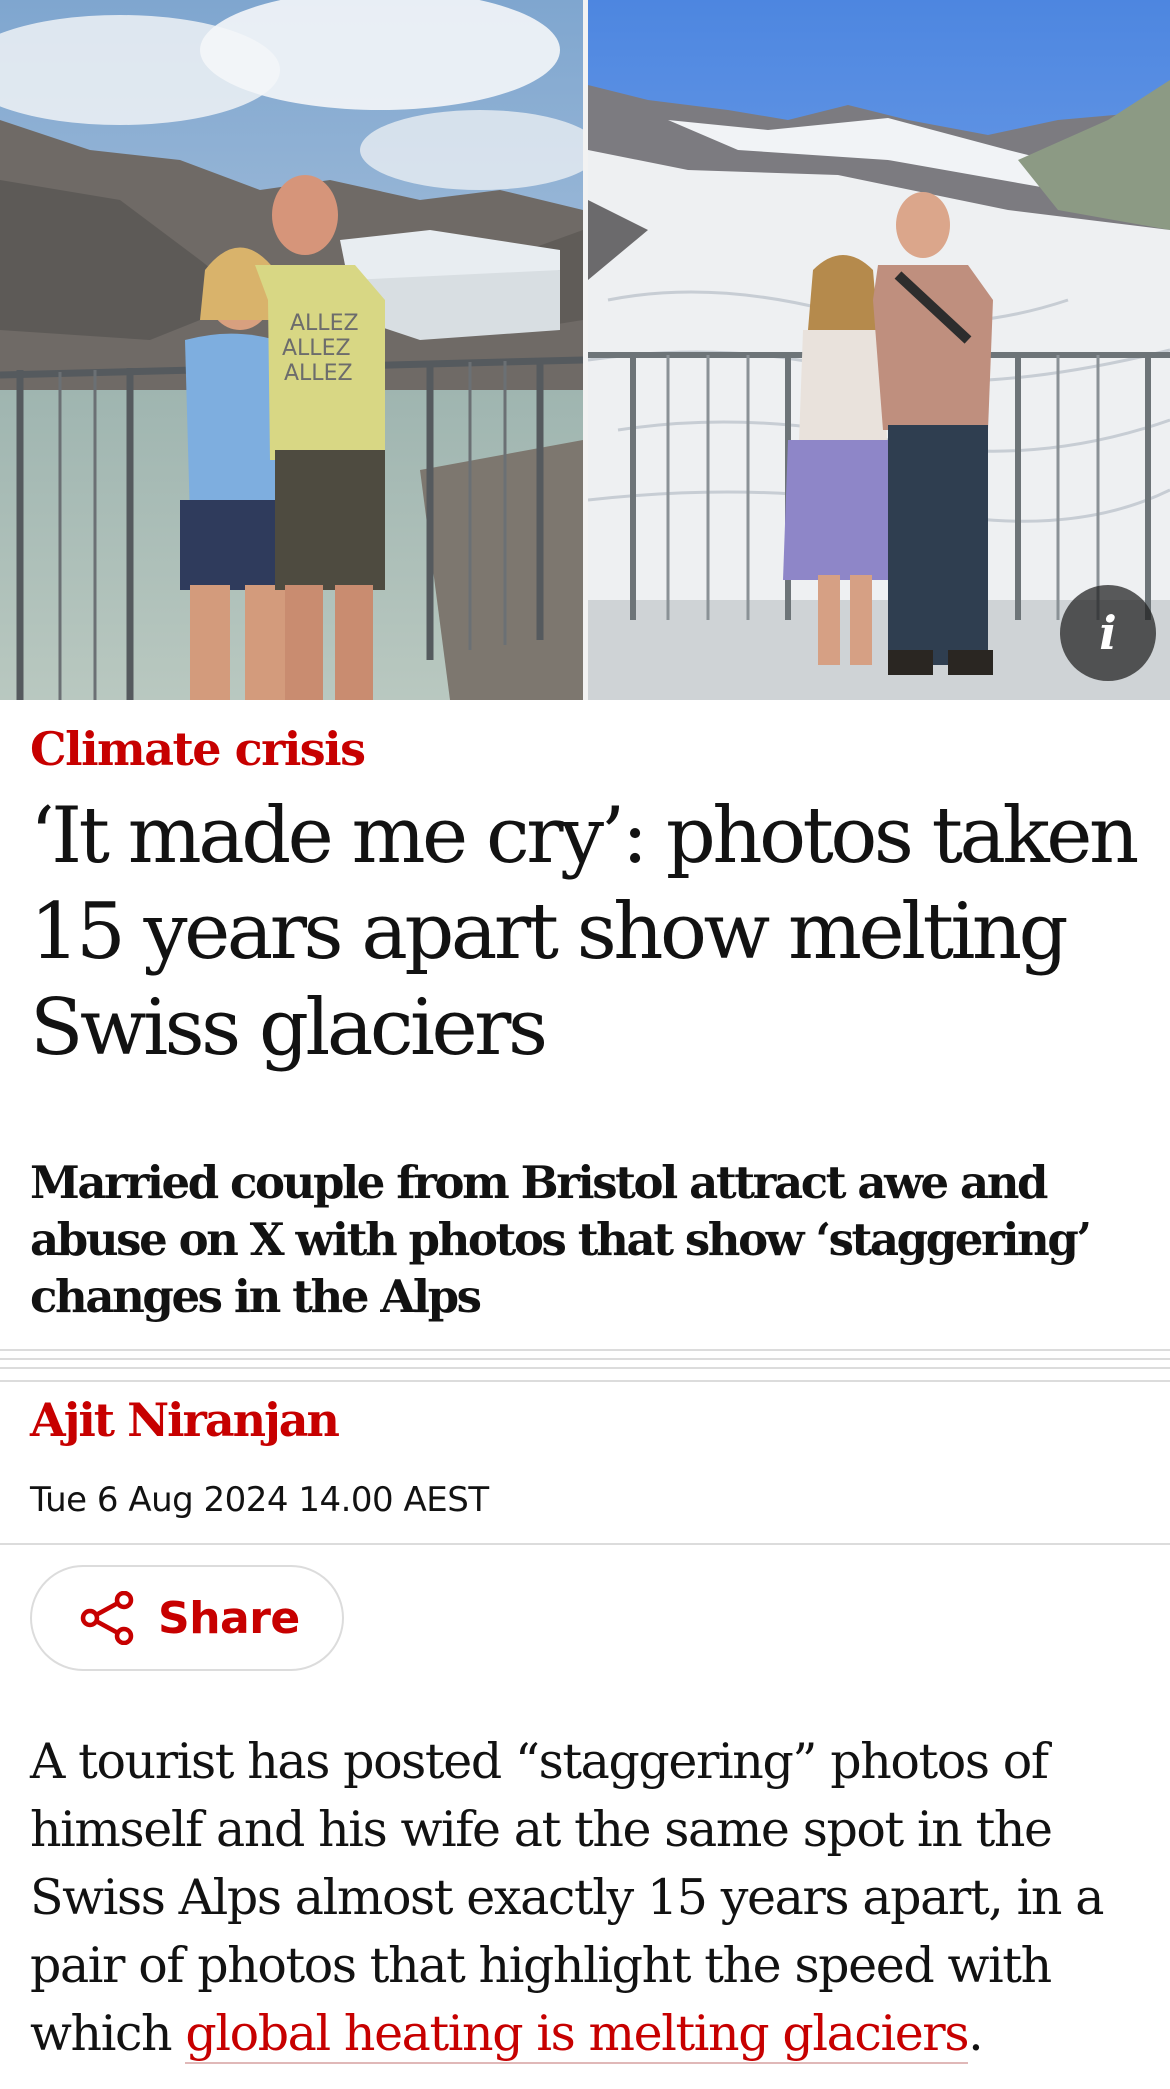 This screenshot has width=1170, height=2089. What do you see at coordinates (185, 1420) in the screenshot?
I see `author-byline: Ajit Niranjan` at bounding box center [185, 1420].